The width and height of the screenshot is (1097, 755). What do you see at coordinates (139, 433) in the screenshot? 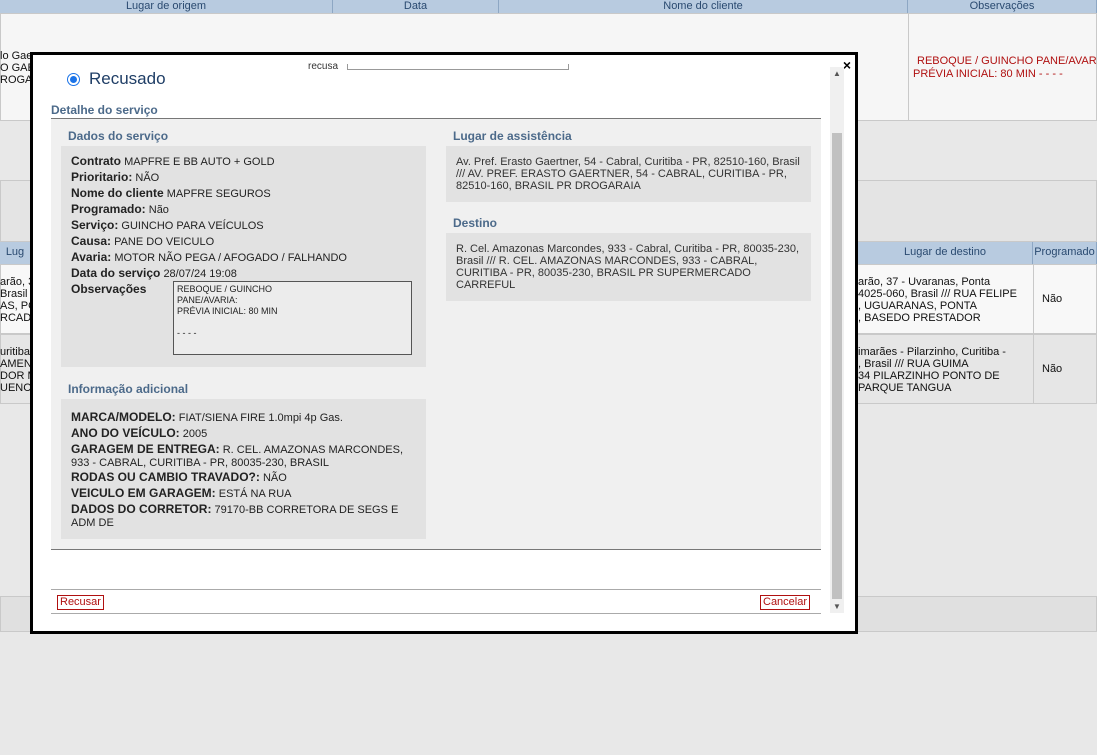
I see `ano-row: ANO DO VEÍCULO: 2005` at bounding box center [139, 433].